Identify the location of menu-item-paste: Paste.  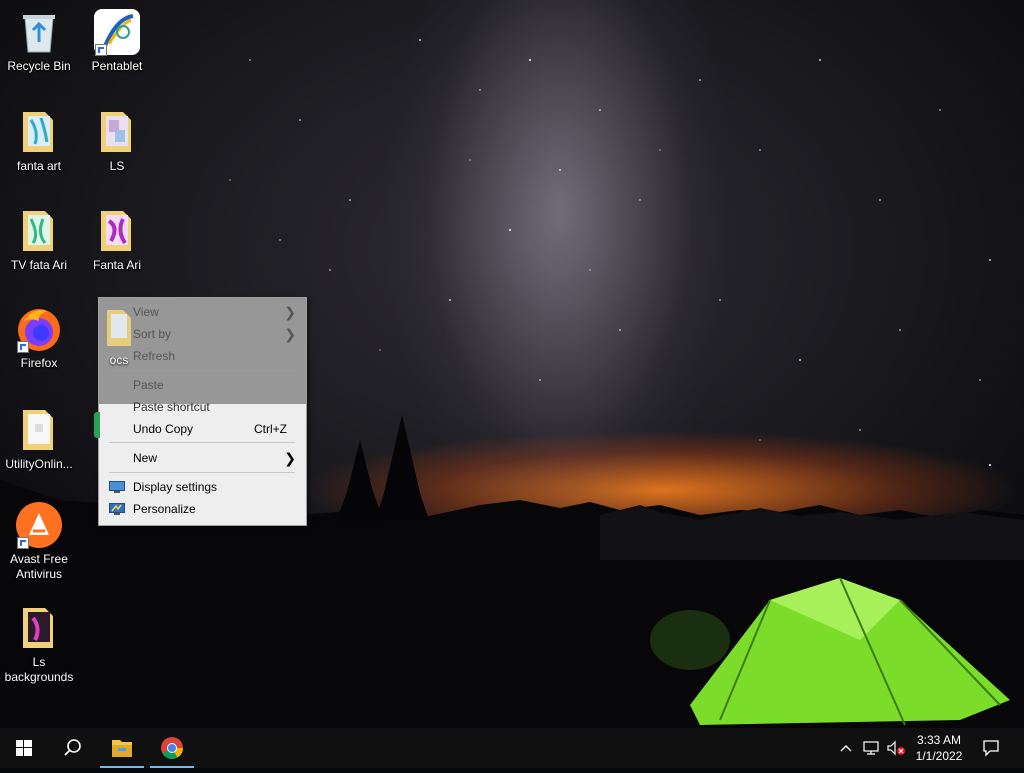
(202, 385).